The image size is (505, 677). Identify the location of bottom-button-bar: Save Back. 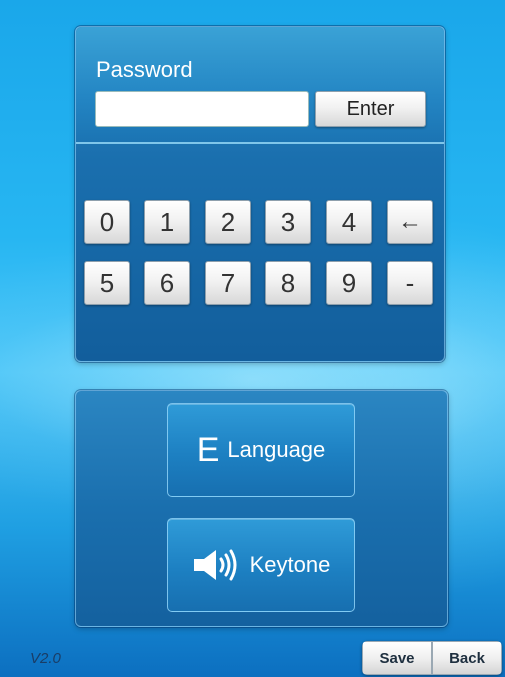
(432, 658).